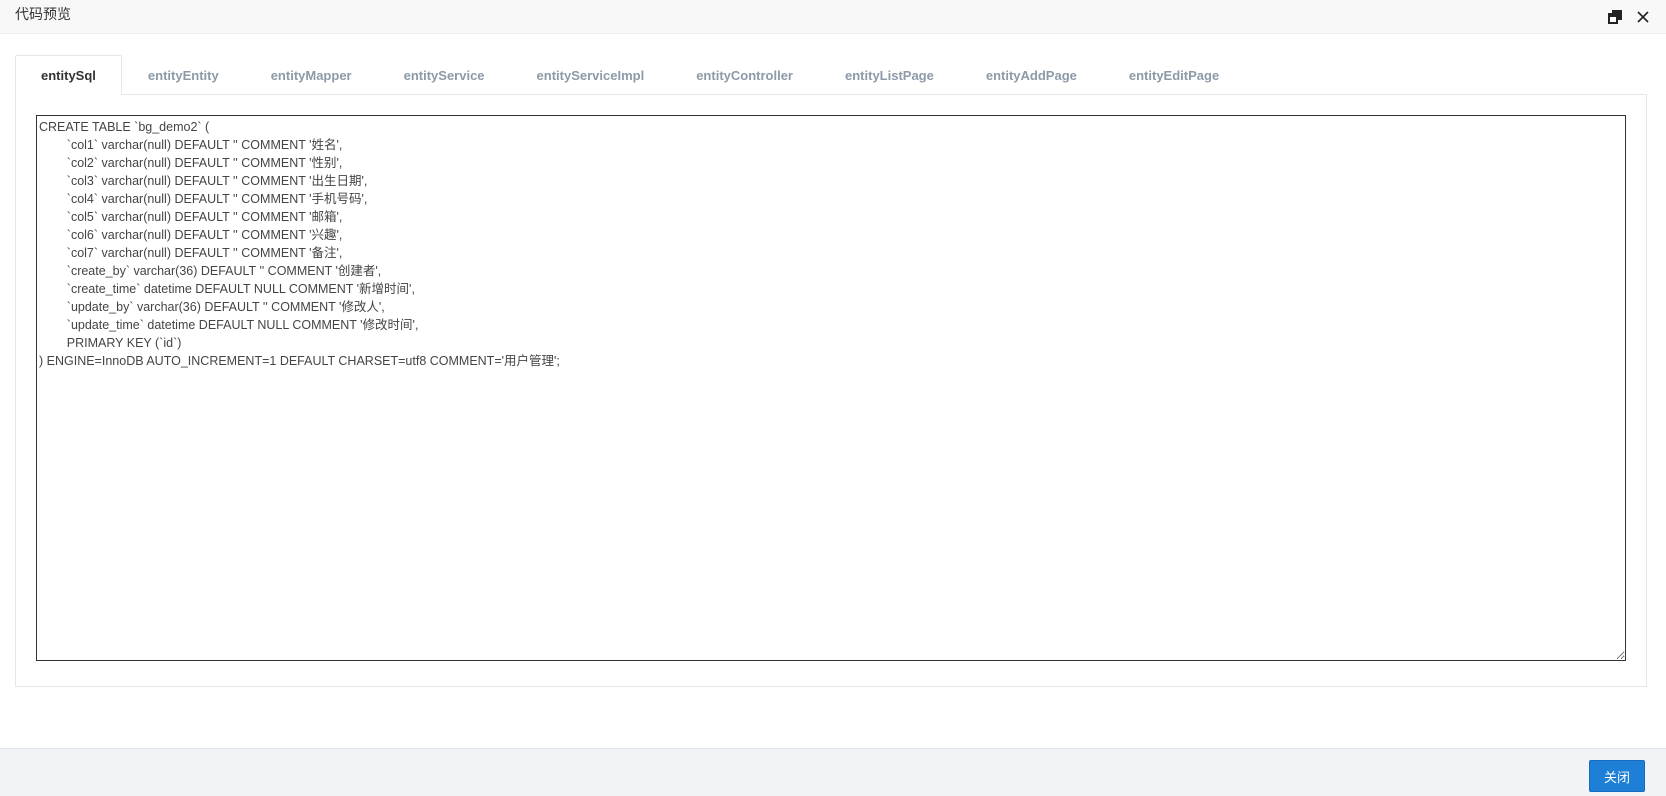  Describe the element at coordinates (183, 75) in the screenshot. I see `tab-entity-entity: entityEntity` at that location.